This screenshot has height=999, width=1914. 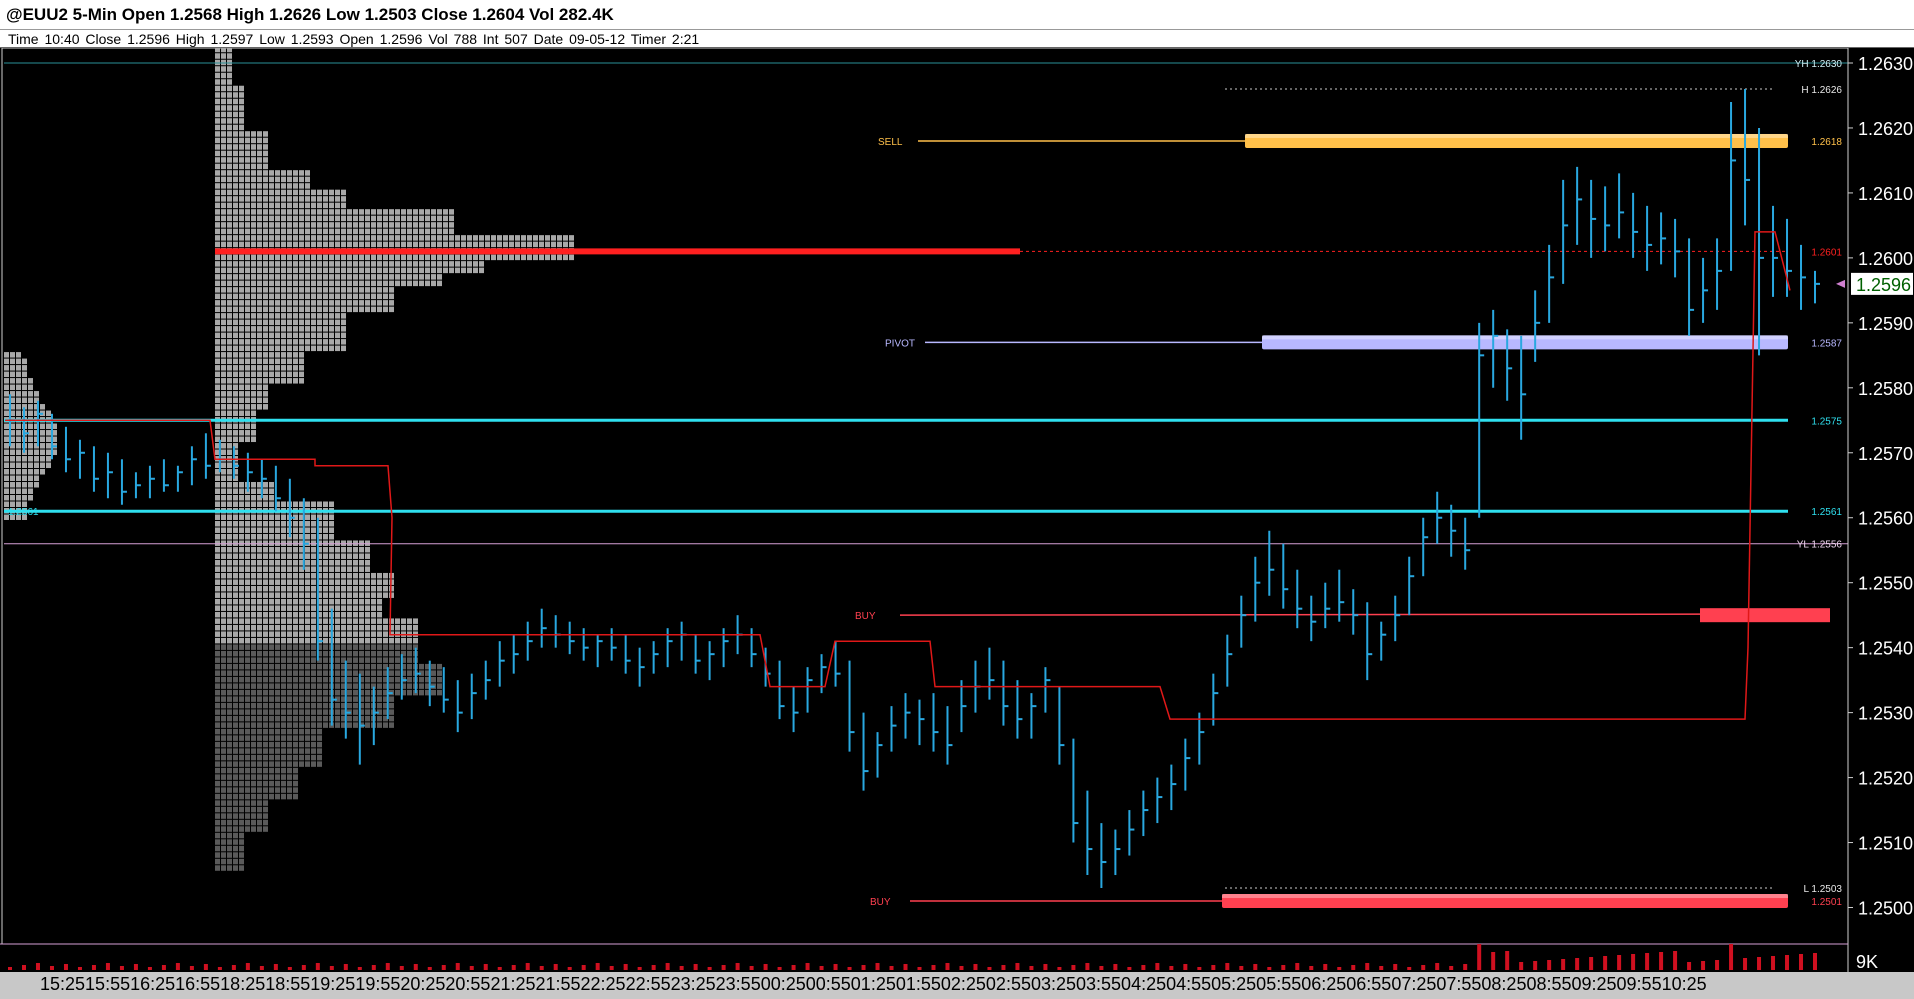 I want to click on left-cyan-label: 1.2561, so click(x=23, y=512).